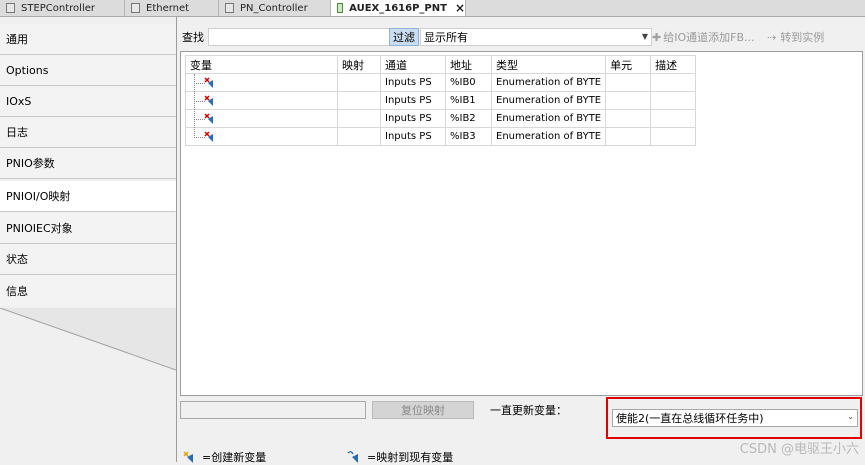  Describe the element at coordinates (460, 8) in the screenshot. I see `close-icon: ×` at that location.